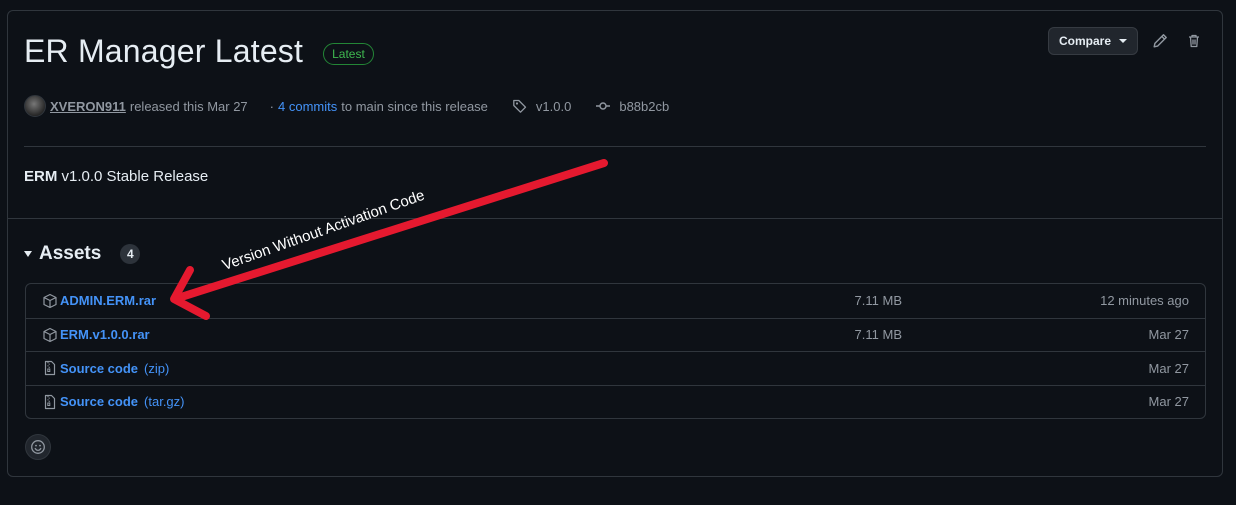 This screenshot has height=505, width=1236. Describe the element at coordinates (389, 239) in the screenshot. I see `annotation-arrow` at that location.